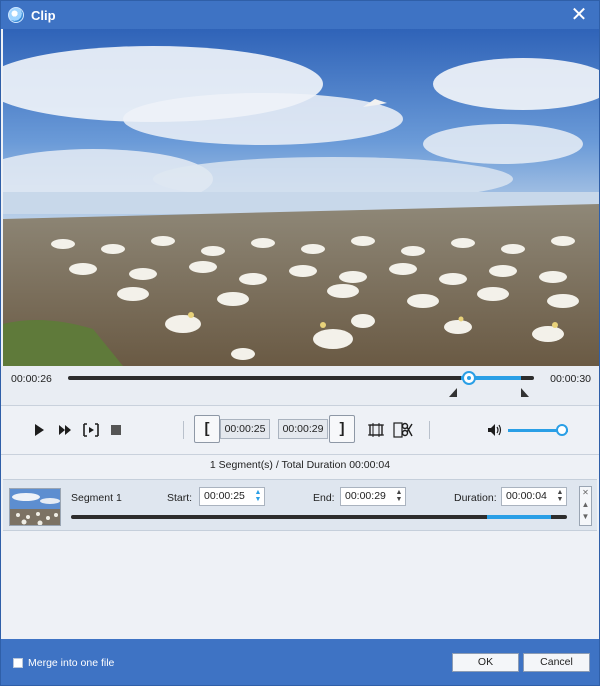  I want to click on end-time-value: 00:00:29, so click(365, 496).